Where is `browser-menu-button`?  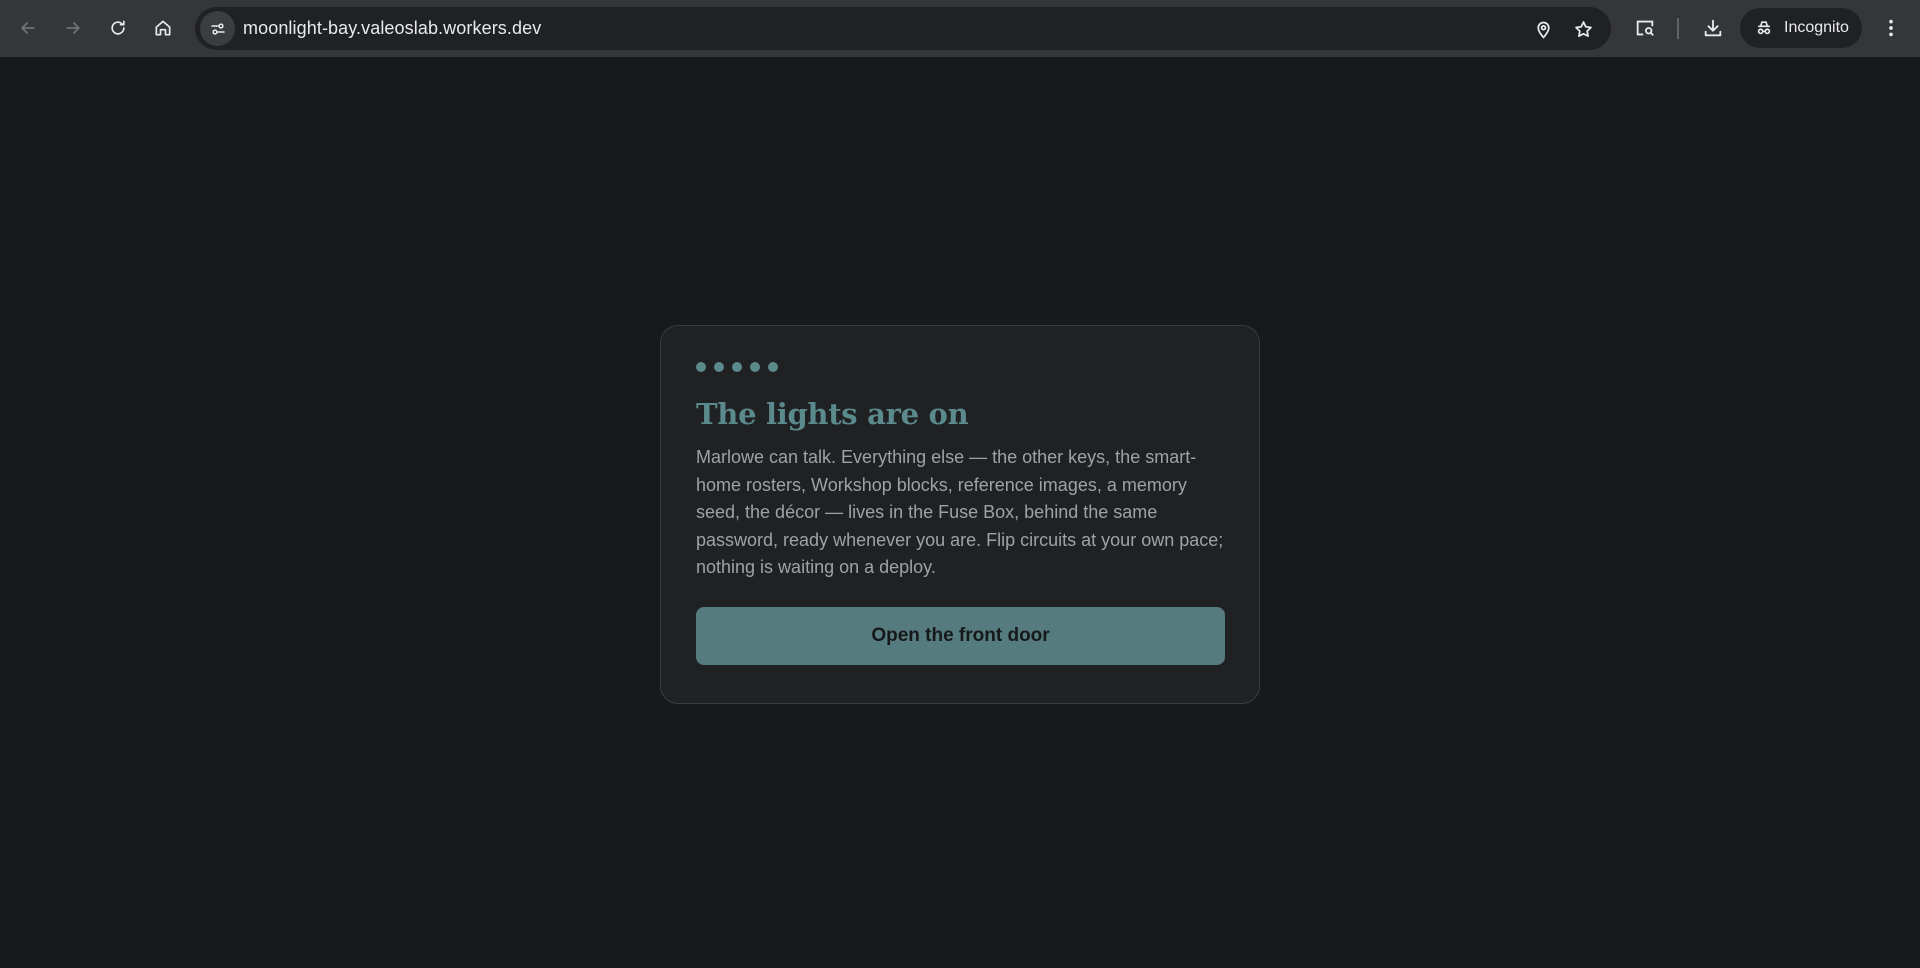
browser-menu-button is located at coordinates (1891, 28).